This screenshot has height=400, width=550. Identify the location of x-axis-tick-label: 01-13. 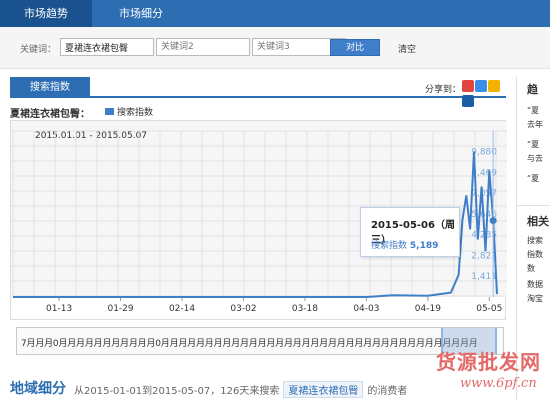
(59, 309).